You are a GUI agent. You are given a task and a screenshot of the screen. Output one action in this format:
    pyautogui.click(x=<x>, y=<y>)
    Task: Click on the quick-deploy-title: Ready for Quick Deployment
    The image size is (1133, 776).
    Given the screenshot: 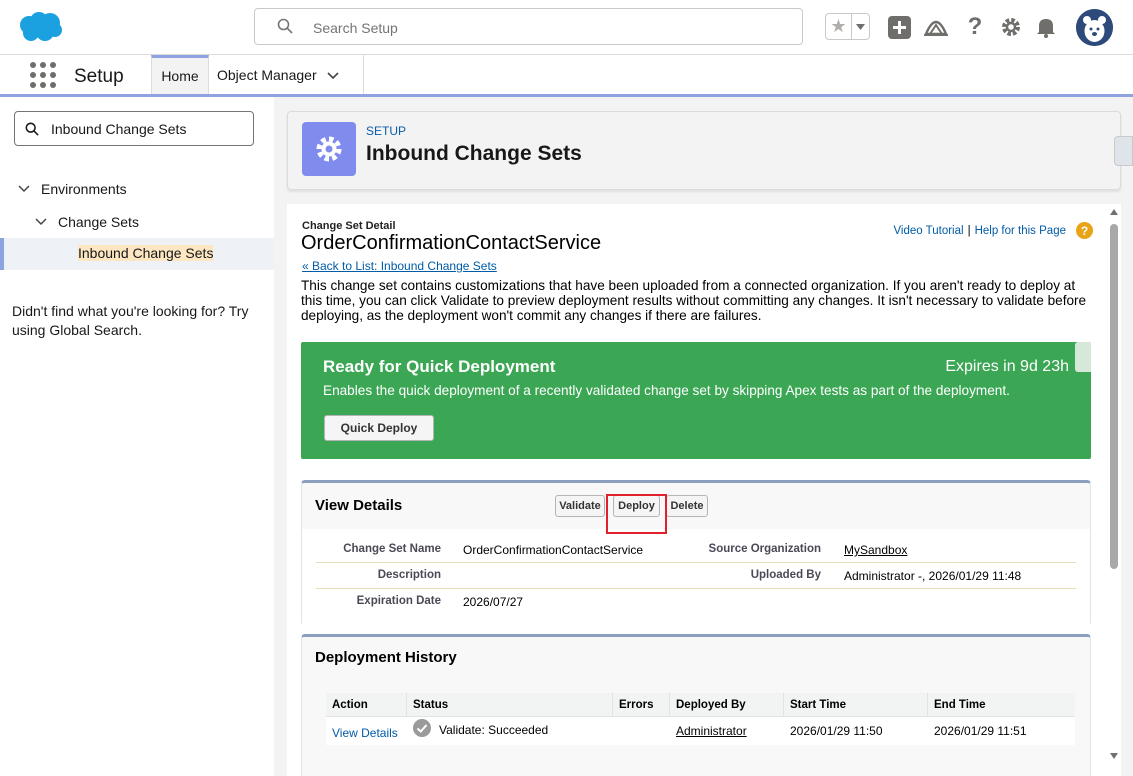 What is the action you would take?
    pyautogui.click(x=439, y=366)
    